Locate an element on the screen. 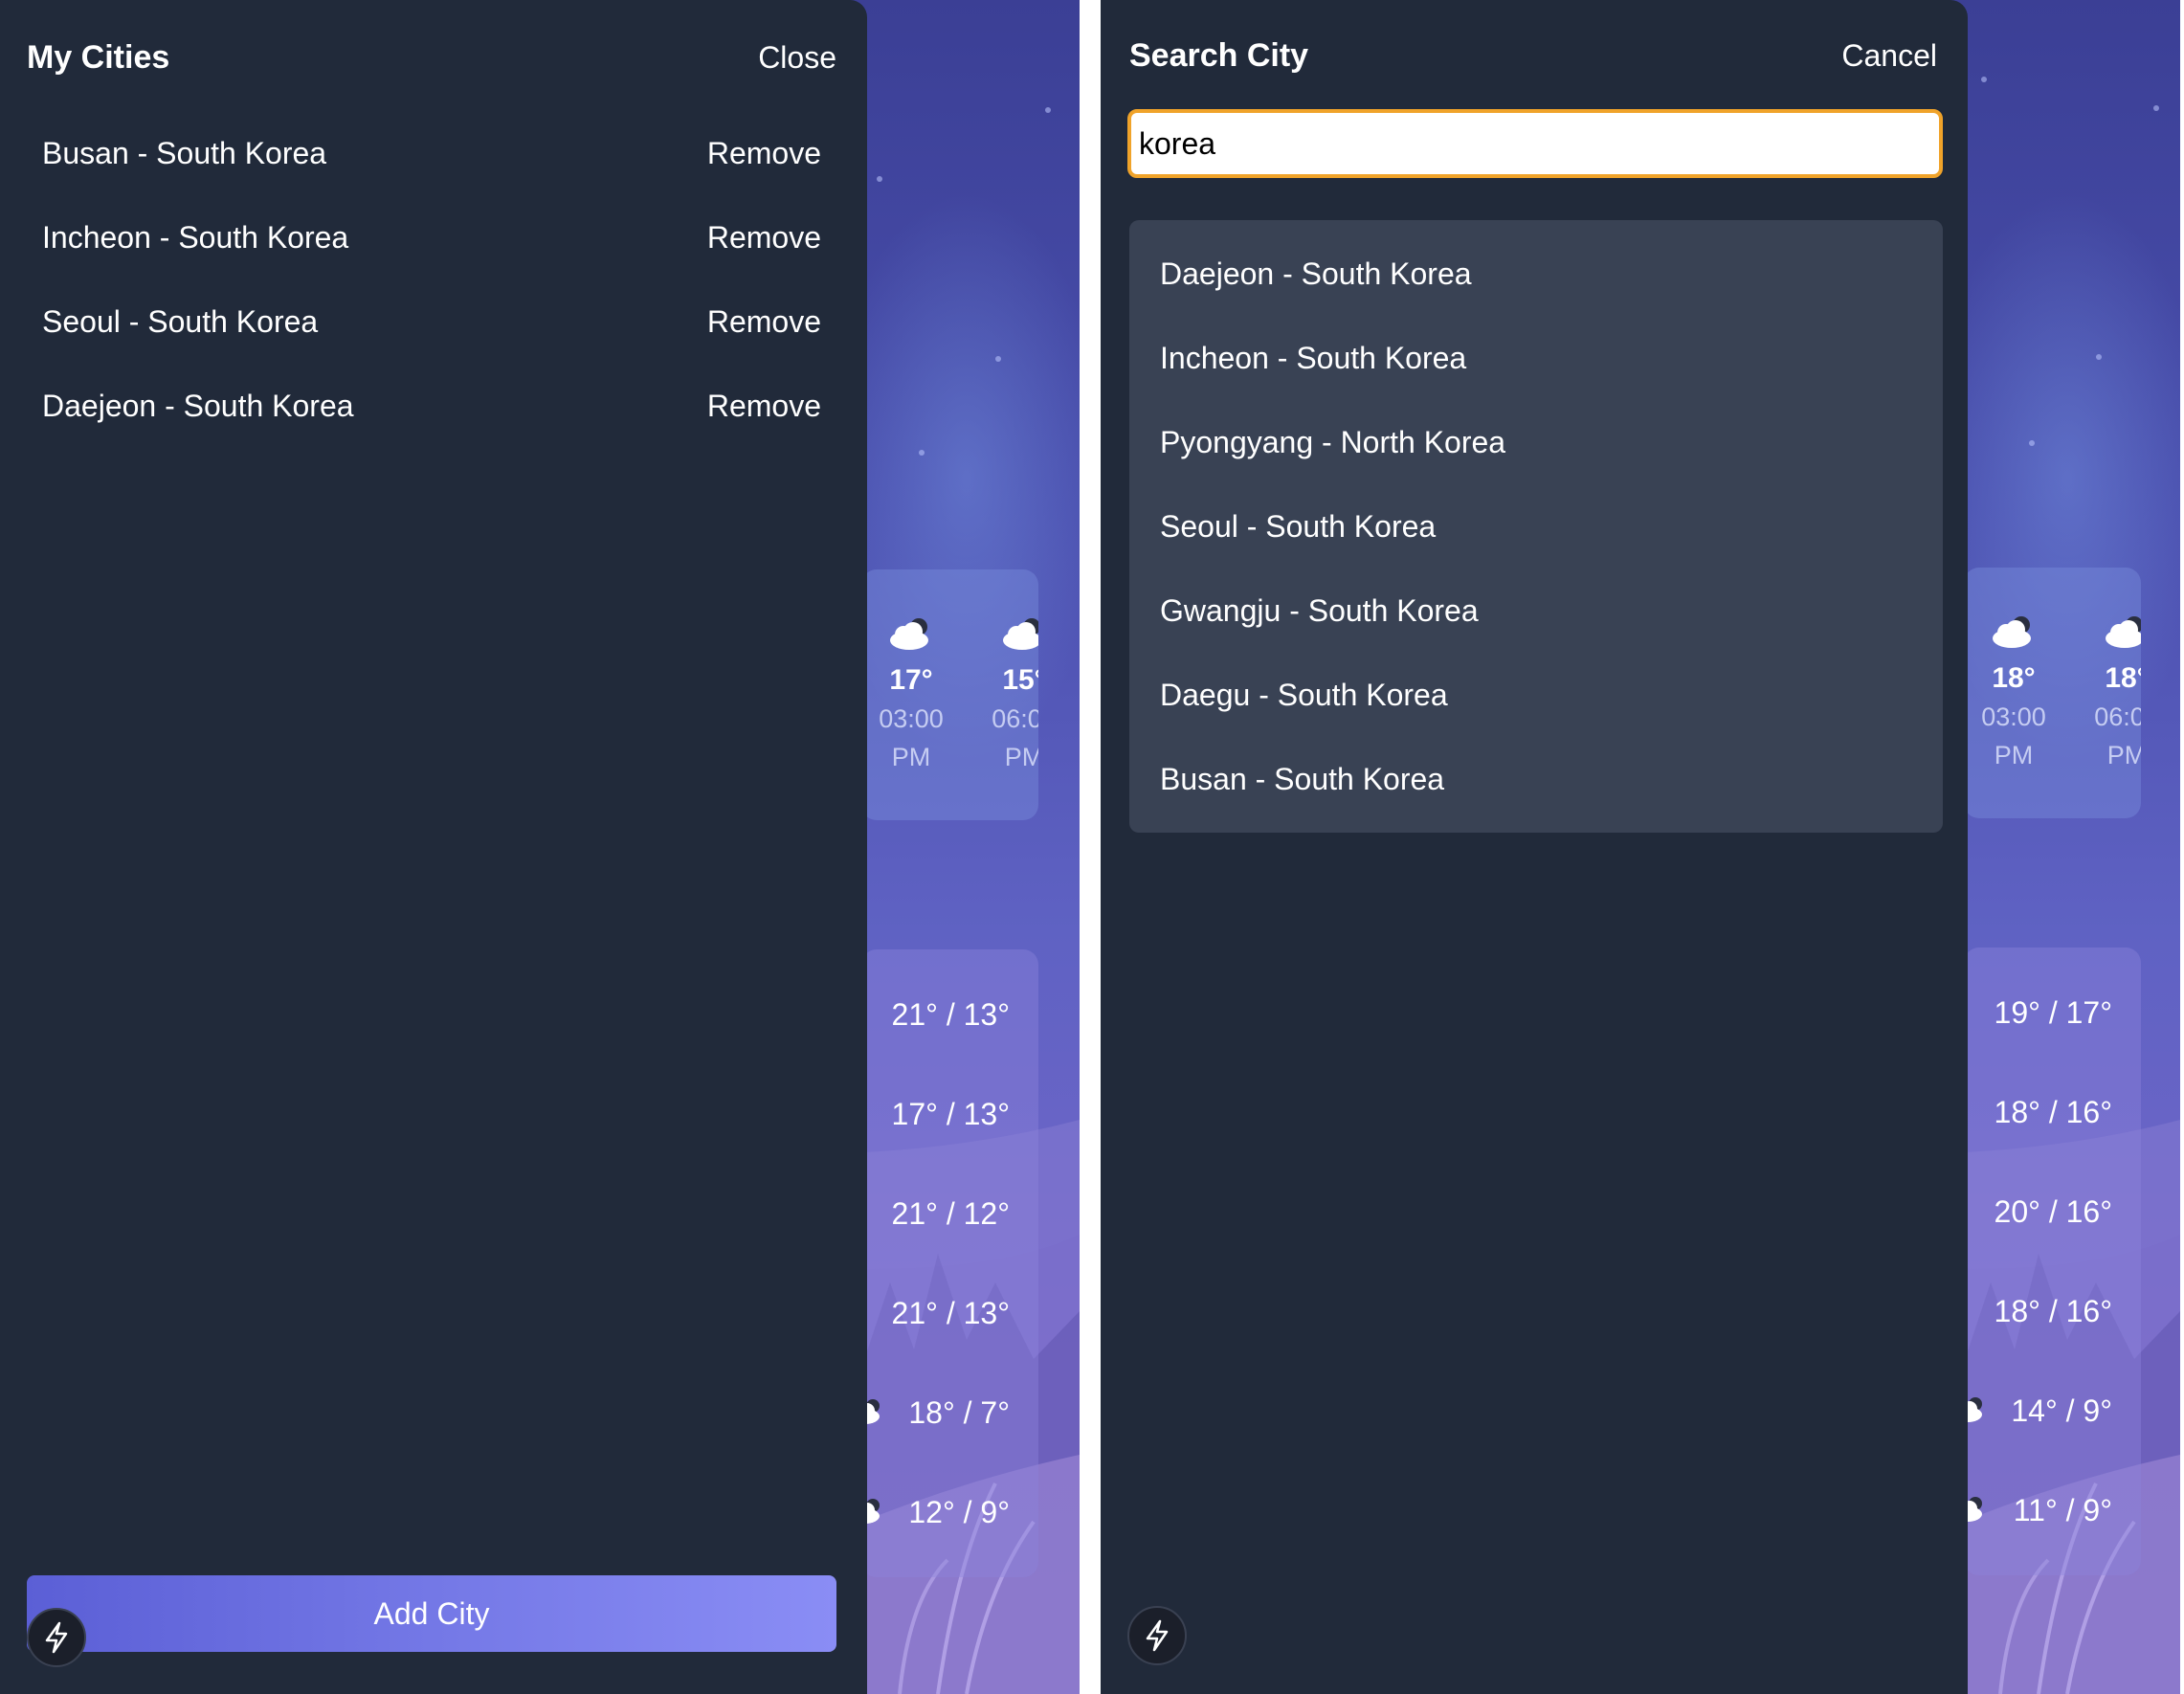 The width and height of the screenshot is (2184, 1694). city-name: Incheon - South Korea is located at coordinates (196, 237).